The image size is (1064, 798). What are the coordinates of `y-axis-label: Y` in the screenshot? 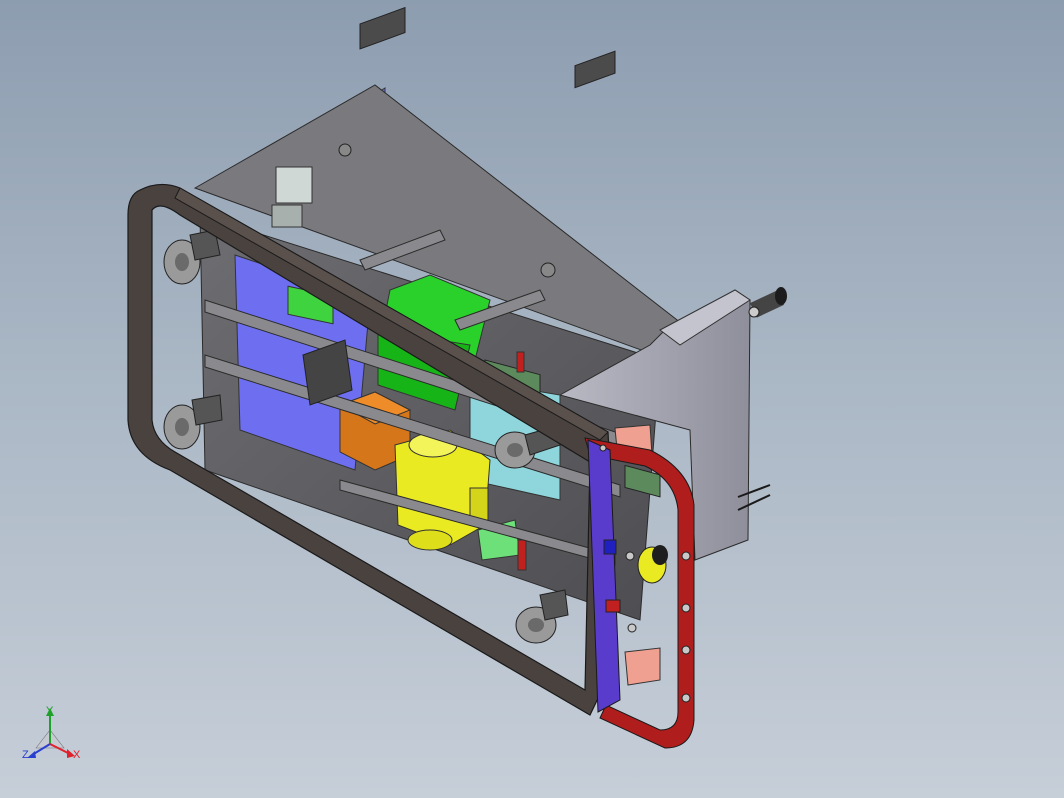 It's located at (50, 711).